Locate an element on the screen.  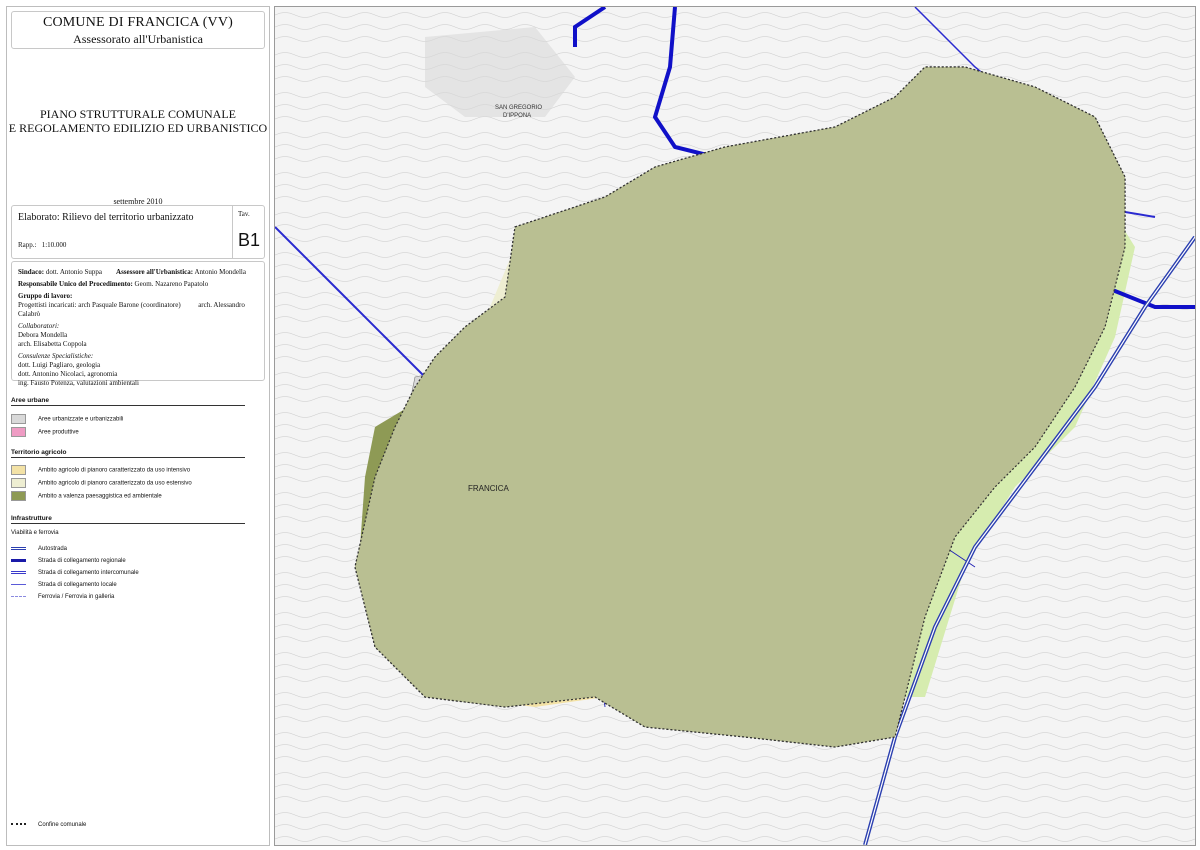
legend-line-railway is located at coordinates (18, 596).